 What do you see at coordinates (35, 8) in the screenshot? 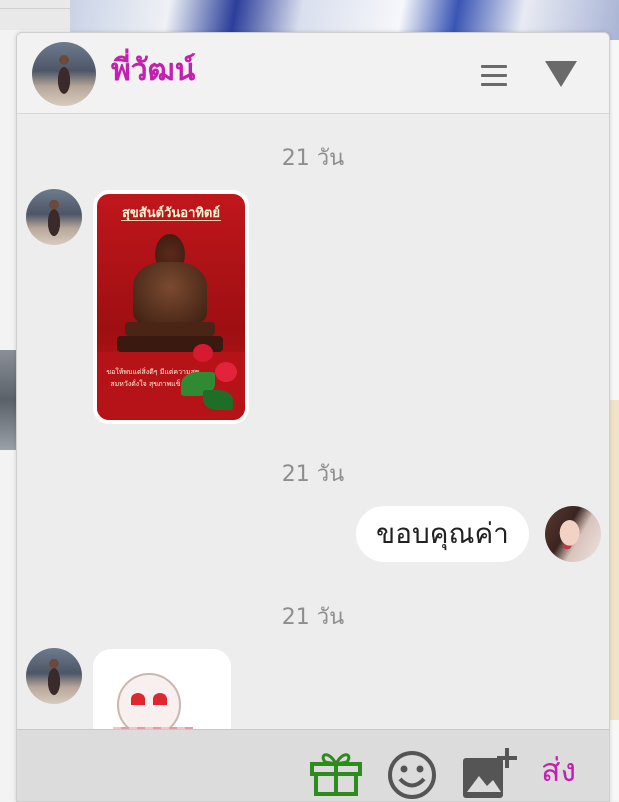
I see `background-divider` at bounding box center [35, 8].